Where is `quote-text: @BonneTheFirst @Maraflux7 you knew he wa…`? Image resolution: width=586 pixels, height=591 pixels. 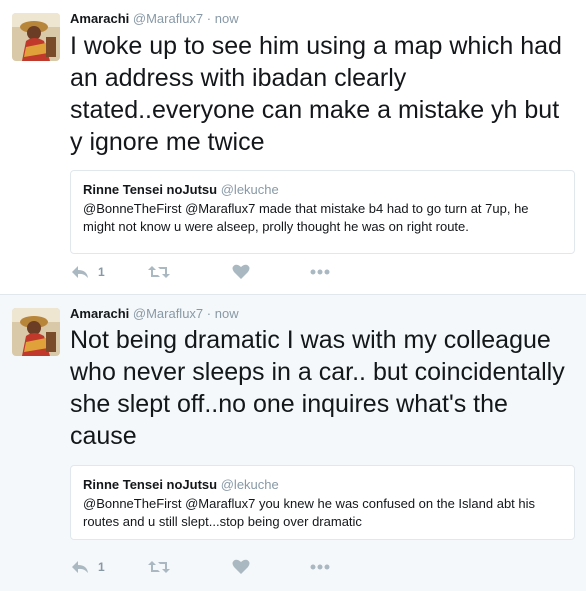 quote-text: @BonneTheFirst @Maraflux7 you knew he wa… is located at coordinates (309, 512).